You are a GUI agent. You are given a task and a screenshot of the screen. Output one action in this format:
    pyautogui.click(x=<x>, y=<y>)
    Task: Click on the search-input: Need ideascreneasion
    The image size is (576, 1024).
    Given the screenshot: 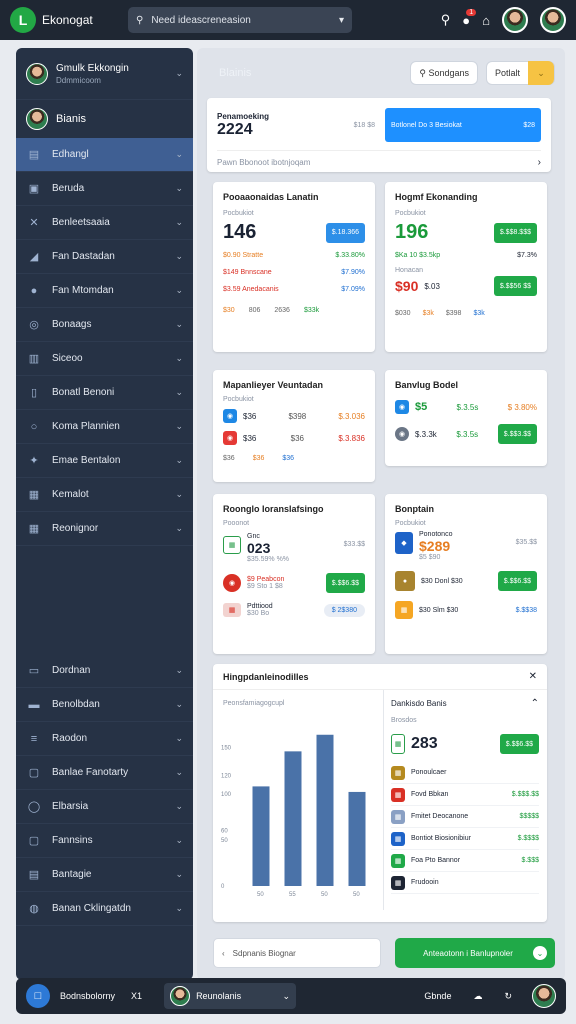 What is the action you would take?
    pyautogui.click(x=245, y=20)
    